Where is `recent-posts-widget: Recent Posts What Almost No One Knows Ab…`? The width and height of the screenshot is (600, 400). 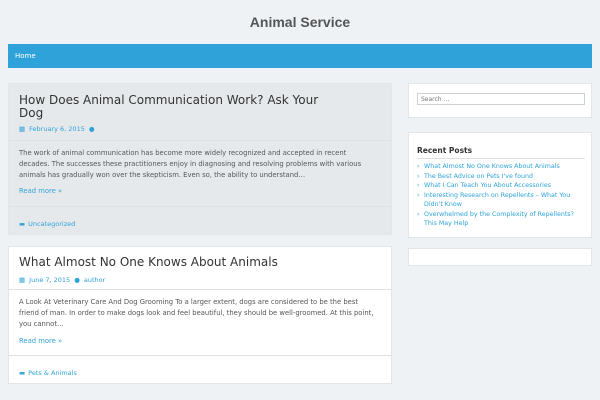 recent-posts-widget: Recent Posts What Almost No One Knows Ab… is located at coordinates (500, 185).